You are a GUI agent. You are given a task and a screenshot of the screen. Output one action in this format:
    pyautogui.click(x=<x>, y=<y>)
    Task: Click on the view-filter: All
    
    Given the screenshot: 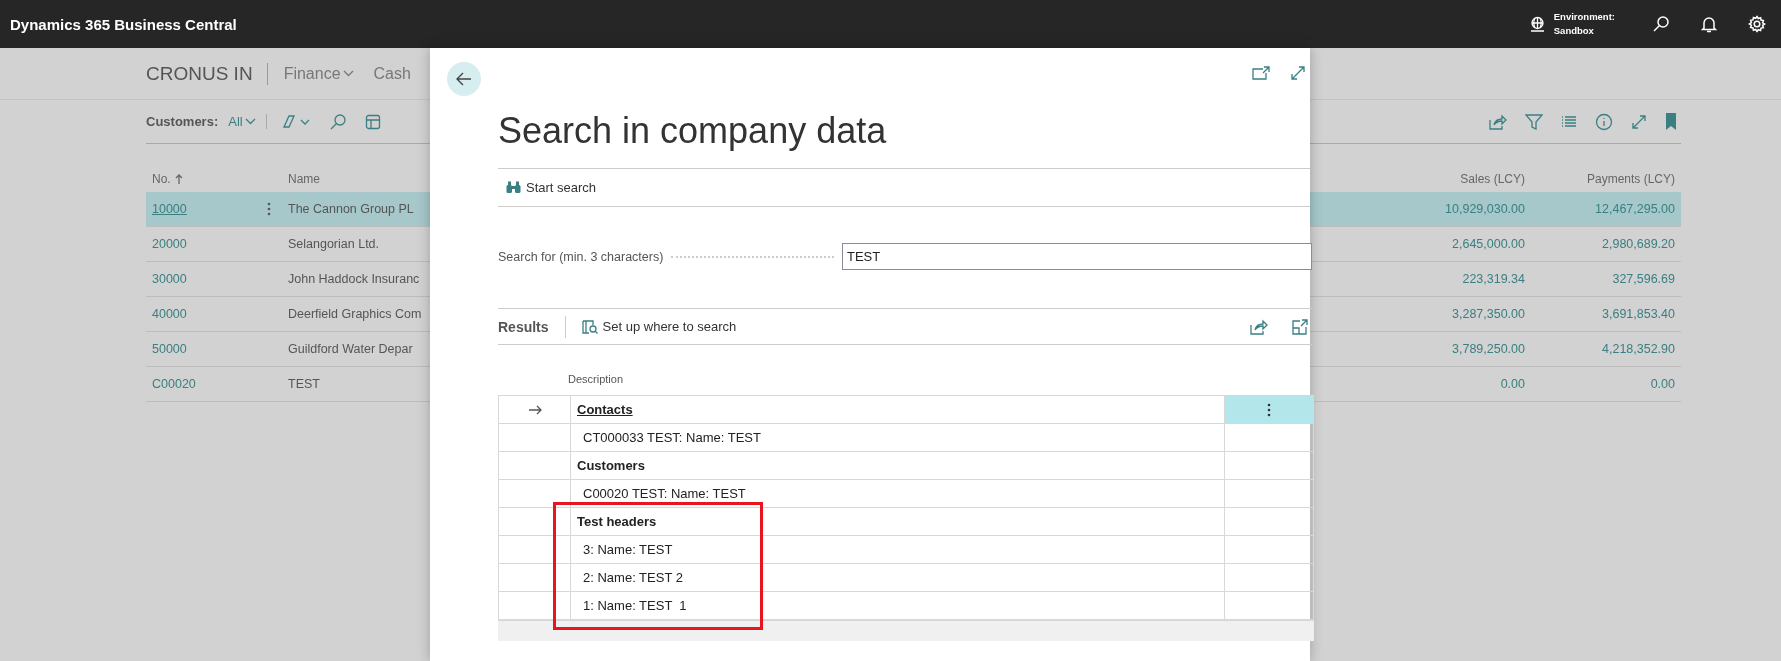 What is the action you would take?
    pyautogui.click(x=247, y=121)
    